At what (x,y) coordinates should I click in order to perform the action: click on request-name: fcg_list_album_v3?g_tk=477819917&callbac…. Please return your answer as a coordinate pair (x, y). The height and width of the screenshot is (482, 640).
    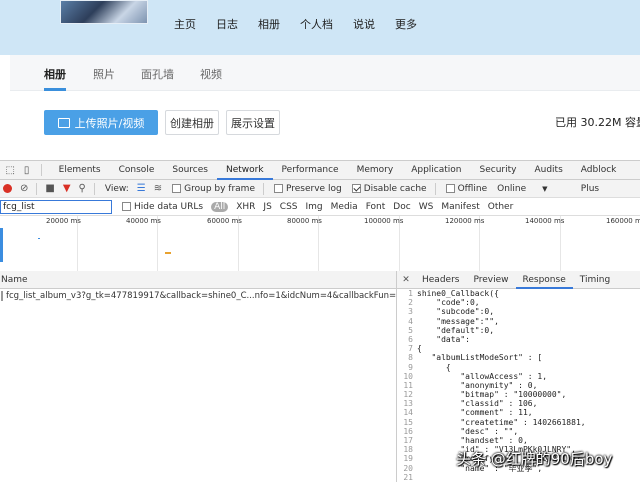
    Looking at the image, I should click on (201, 296).